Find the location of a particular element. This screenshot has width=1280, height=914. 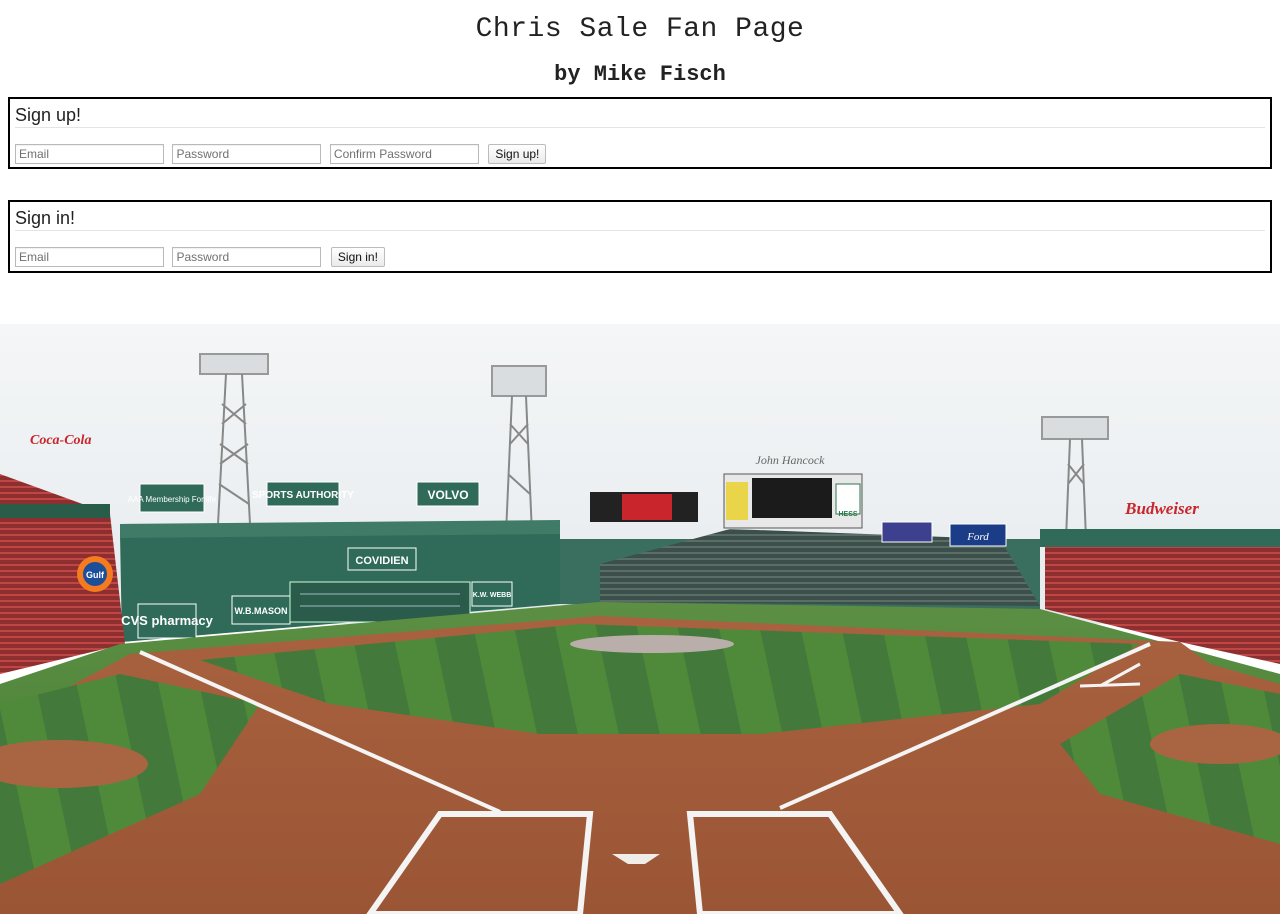

svg-text: John Hancock is located at coordinates (791, 460).